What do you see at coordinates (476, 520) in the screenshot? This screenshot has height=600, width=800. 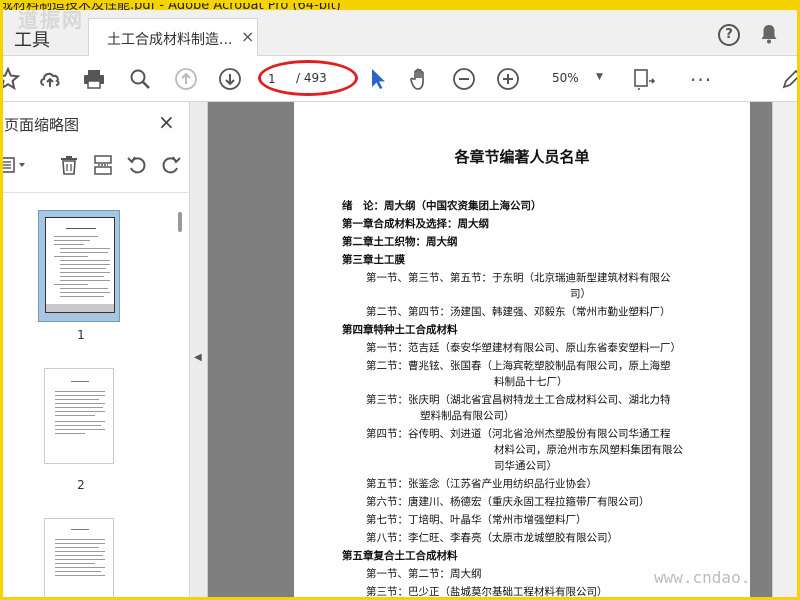 I see `doc-line: 第七节：丁培明、叶晶华（常州市增强塑料厂）` at bounding box center [476, 520].